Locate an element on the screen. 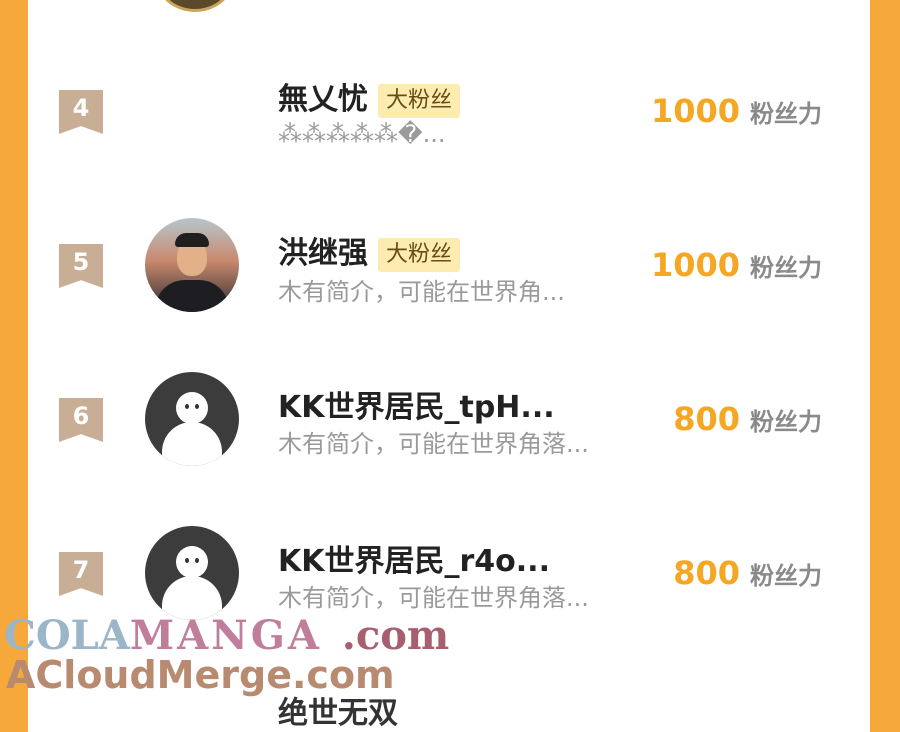 This screenshot has height=732, width=900. user-name: 洪继强 大粉丝 is located at coordinates (369, 250).